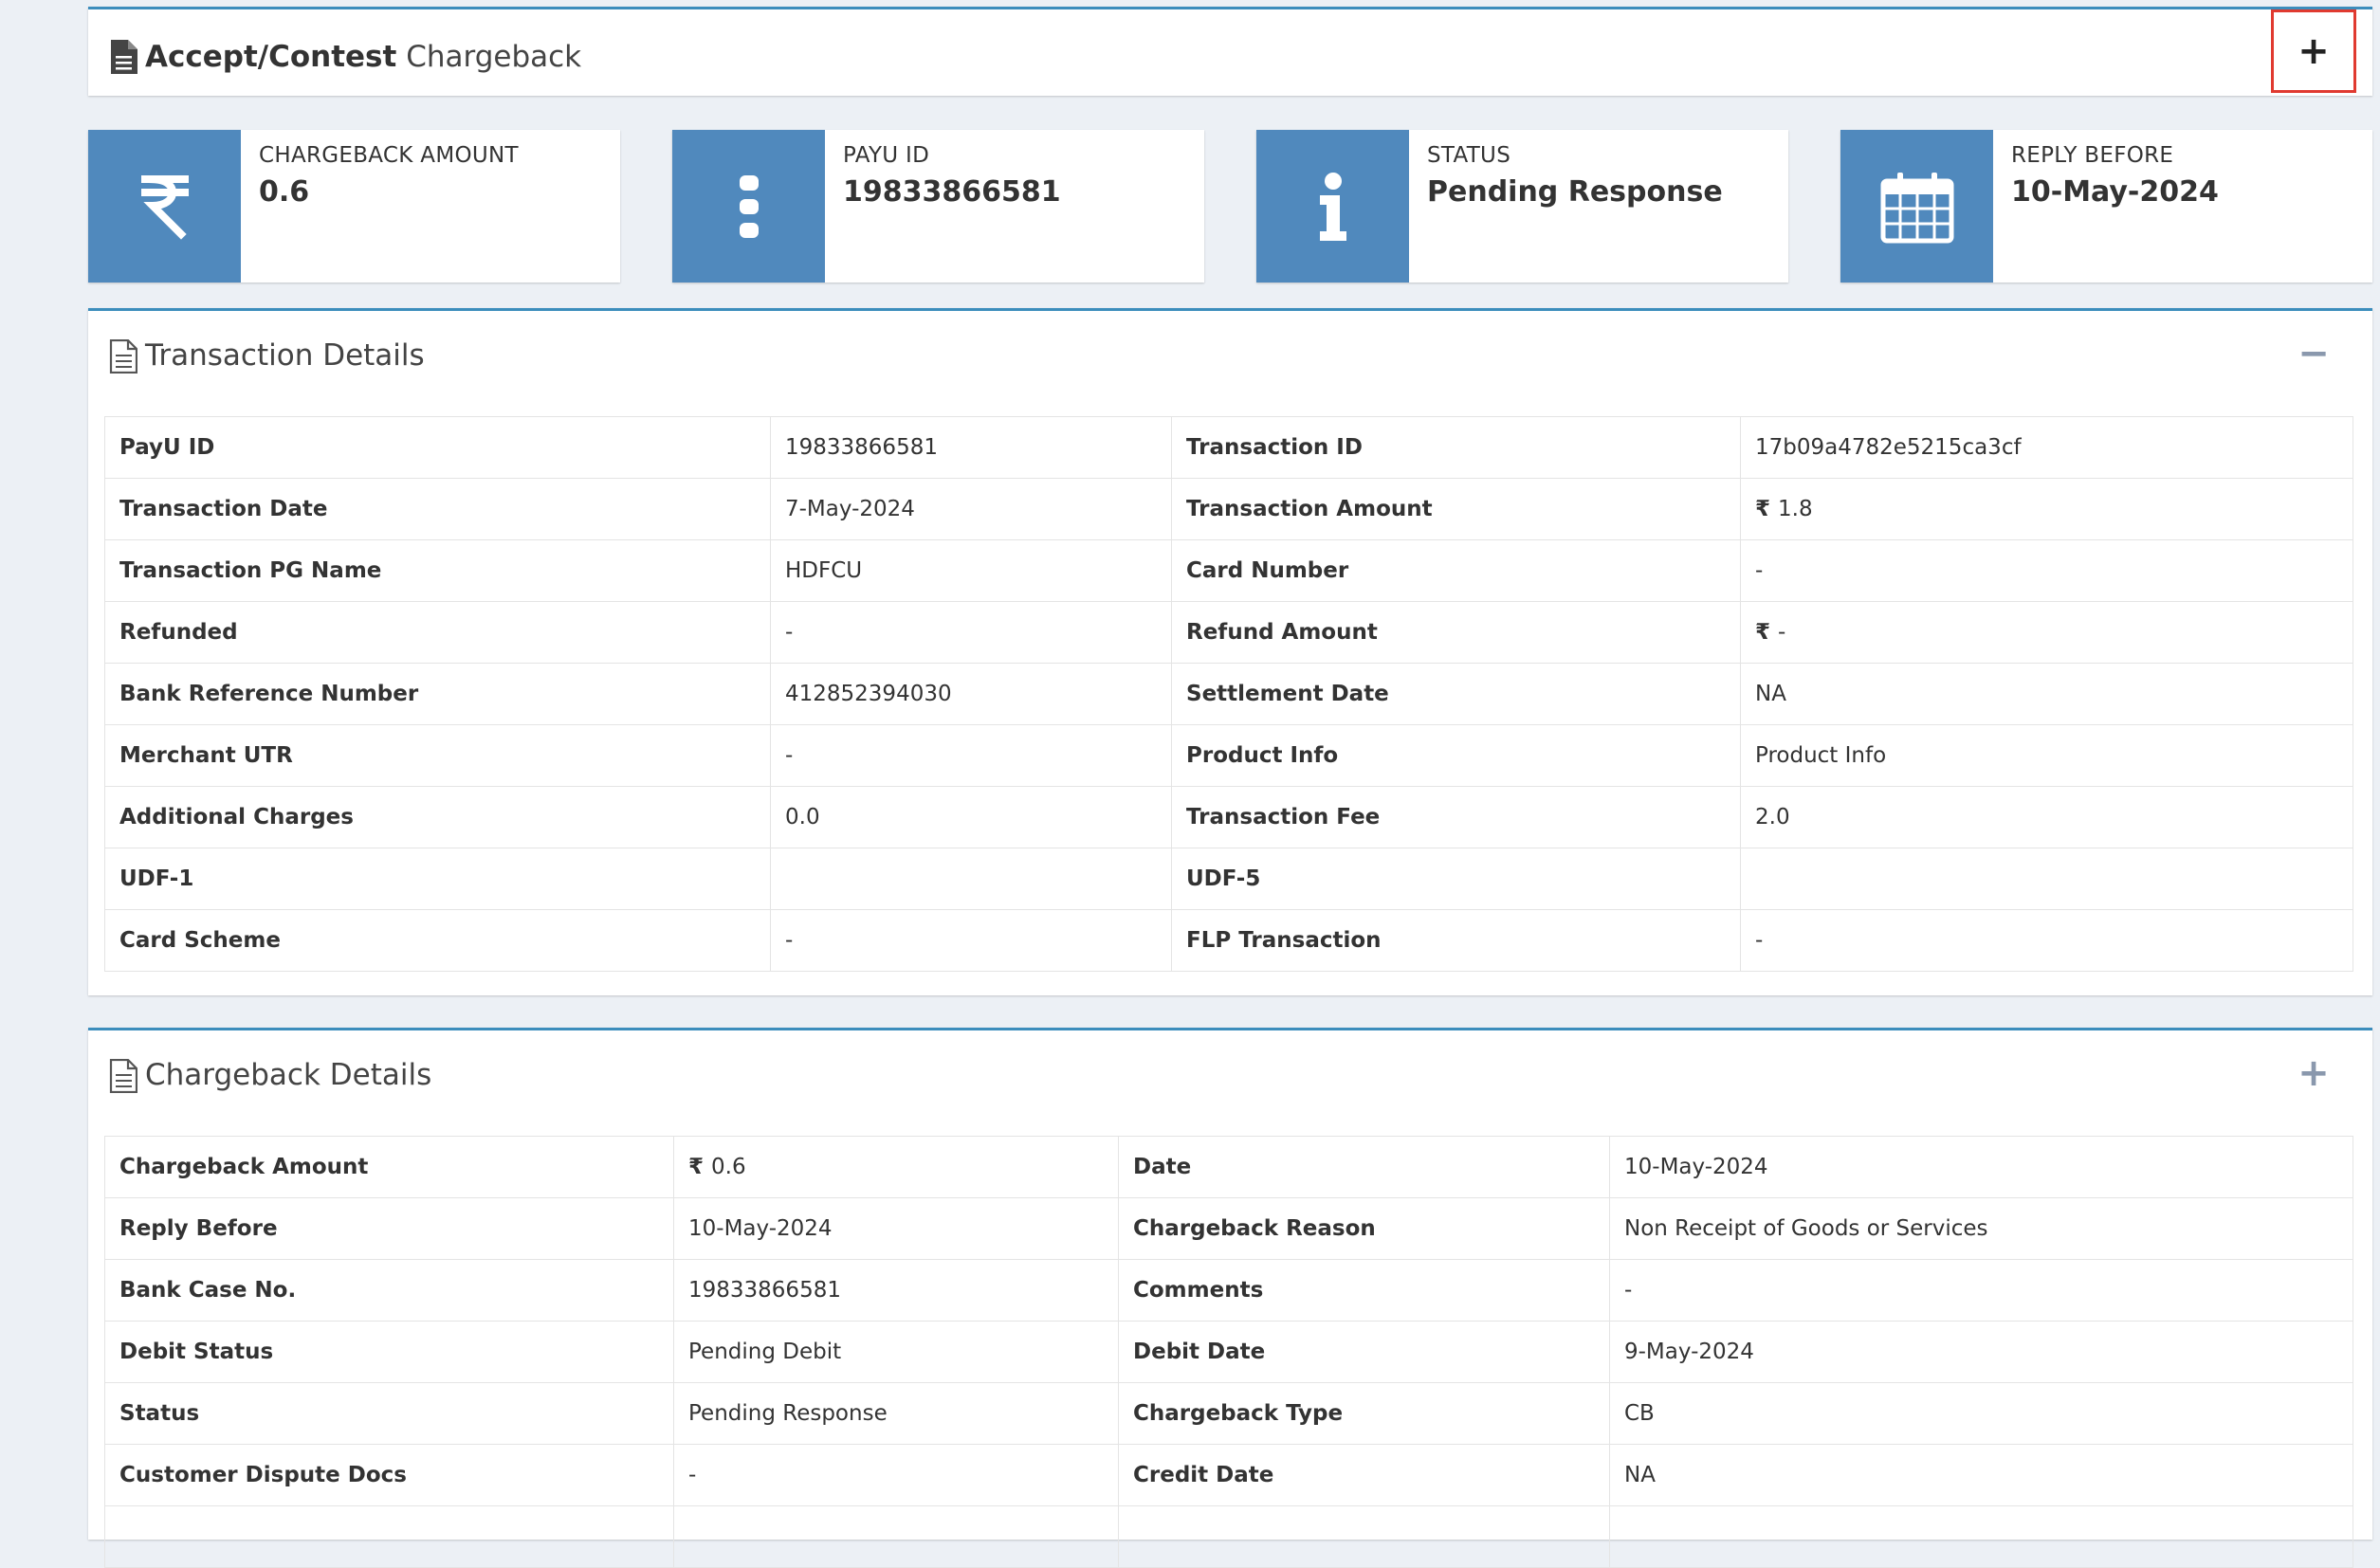 Image resolution: width=2380 pixels, height=1568 pixels. I want to click on field-label-text: Additional Charges, so click(237, 817).